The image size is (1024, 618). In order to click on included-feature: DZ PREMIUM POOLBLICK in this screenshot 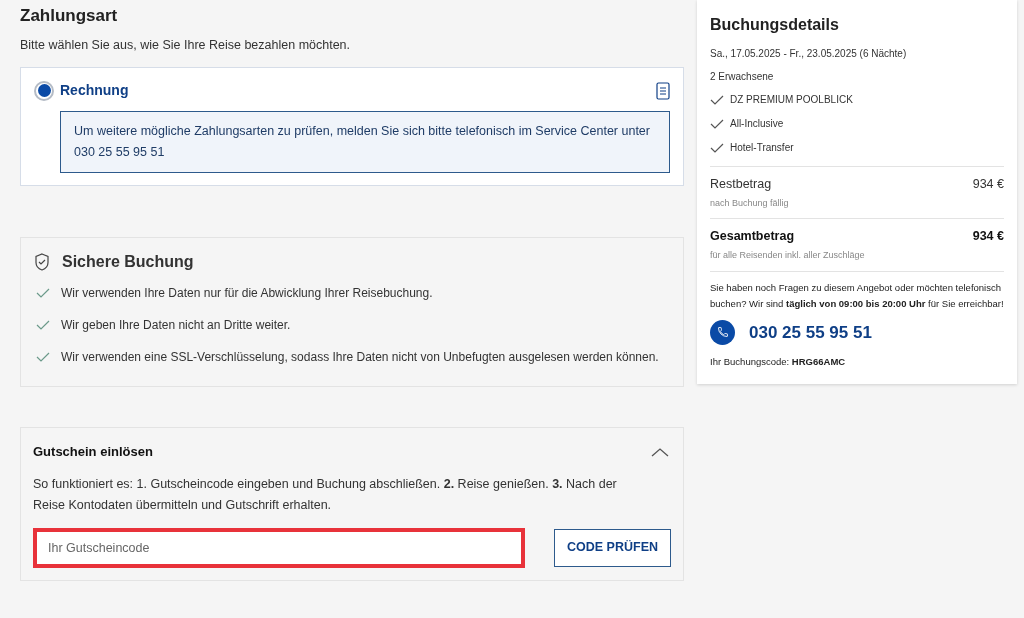, I will do `click(791, 100)`.